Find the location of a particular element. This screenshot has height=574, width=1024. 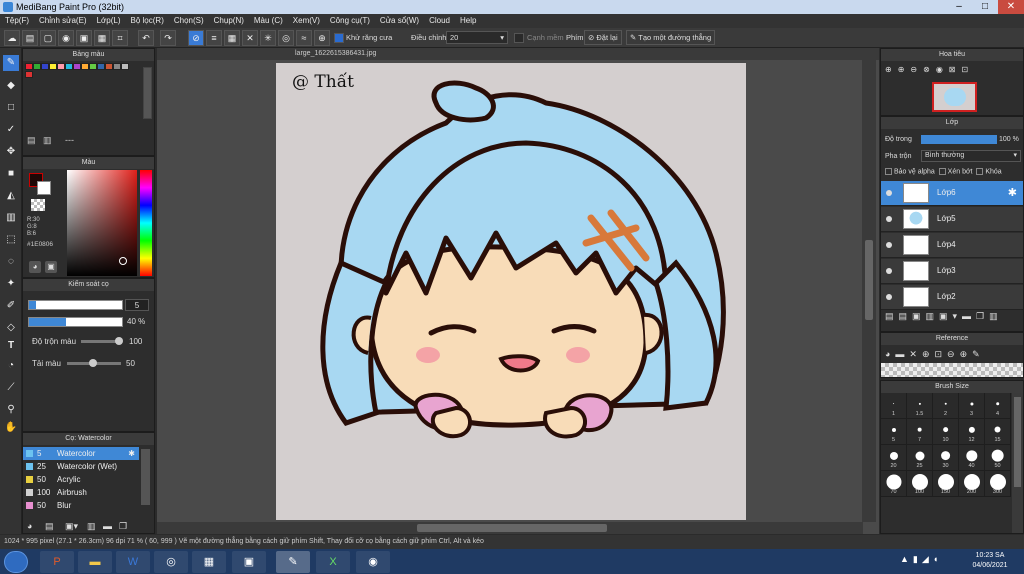

share-icon: ◉ is located at coordinates (66, 38).